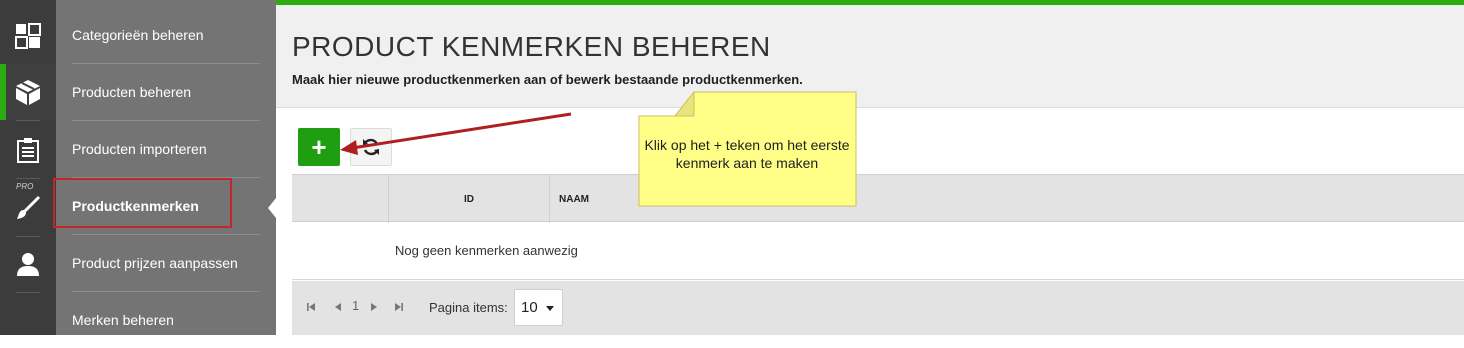 Image resolution: width=1464 pixels, height=348 pixels. Describe the element at coordinates (132, 91) in the screenshot. I see `subnav-item-label: Producten beheren` at that location.